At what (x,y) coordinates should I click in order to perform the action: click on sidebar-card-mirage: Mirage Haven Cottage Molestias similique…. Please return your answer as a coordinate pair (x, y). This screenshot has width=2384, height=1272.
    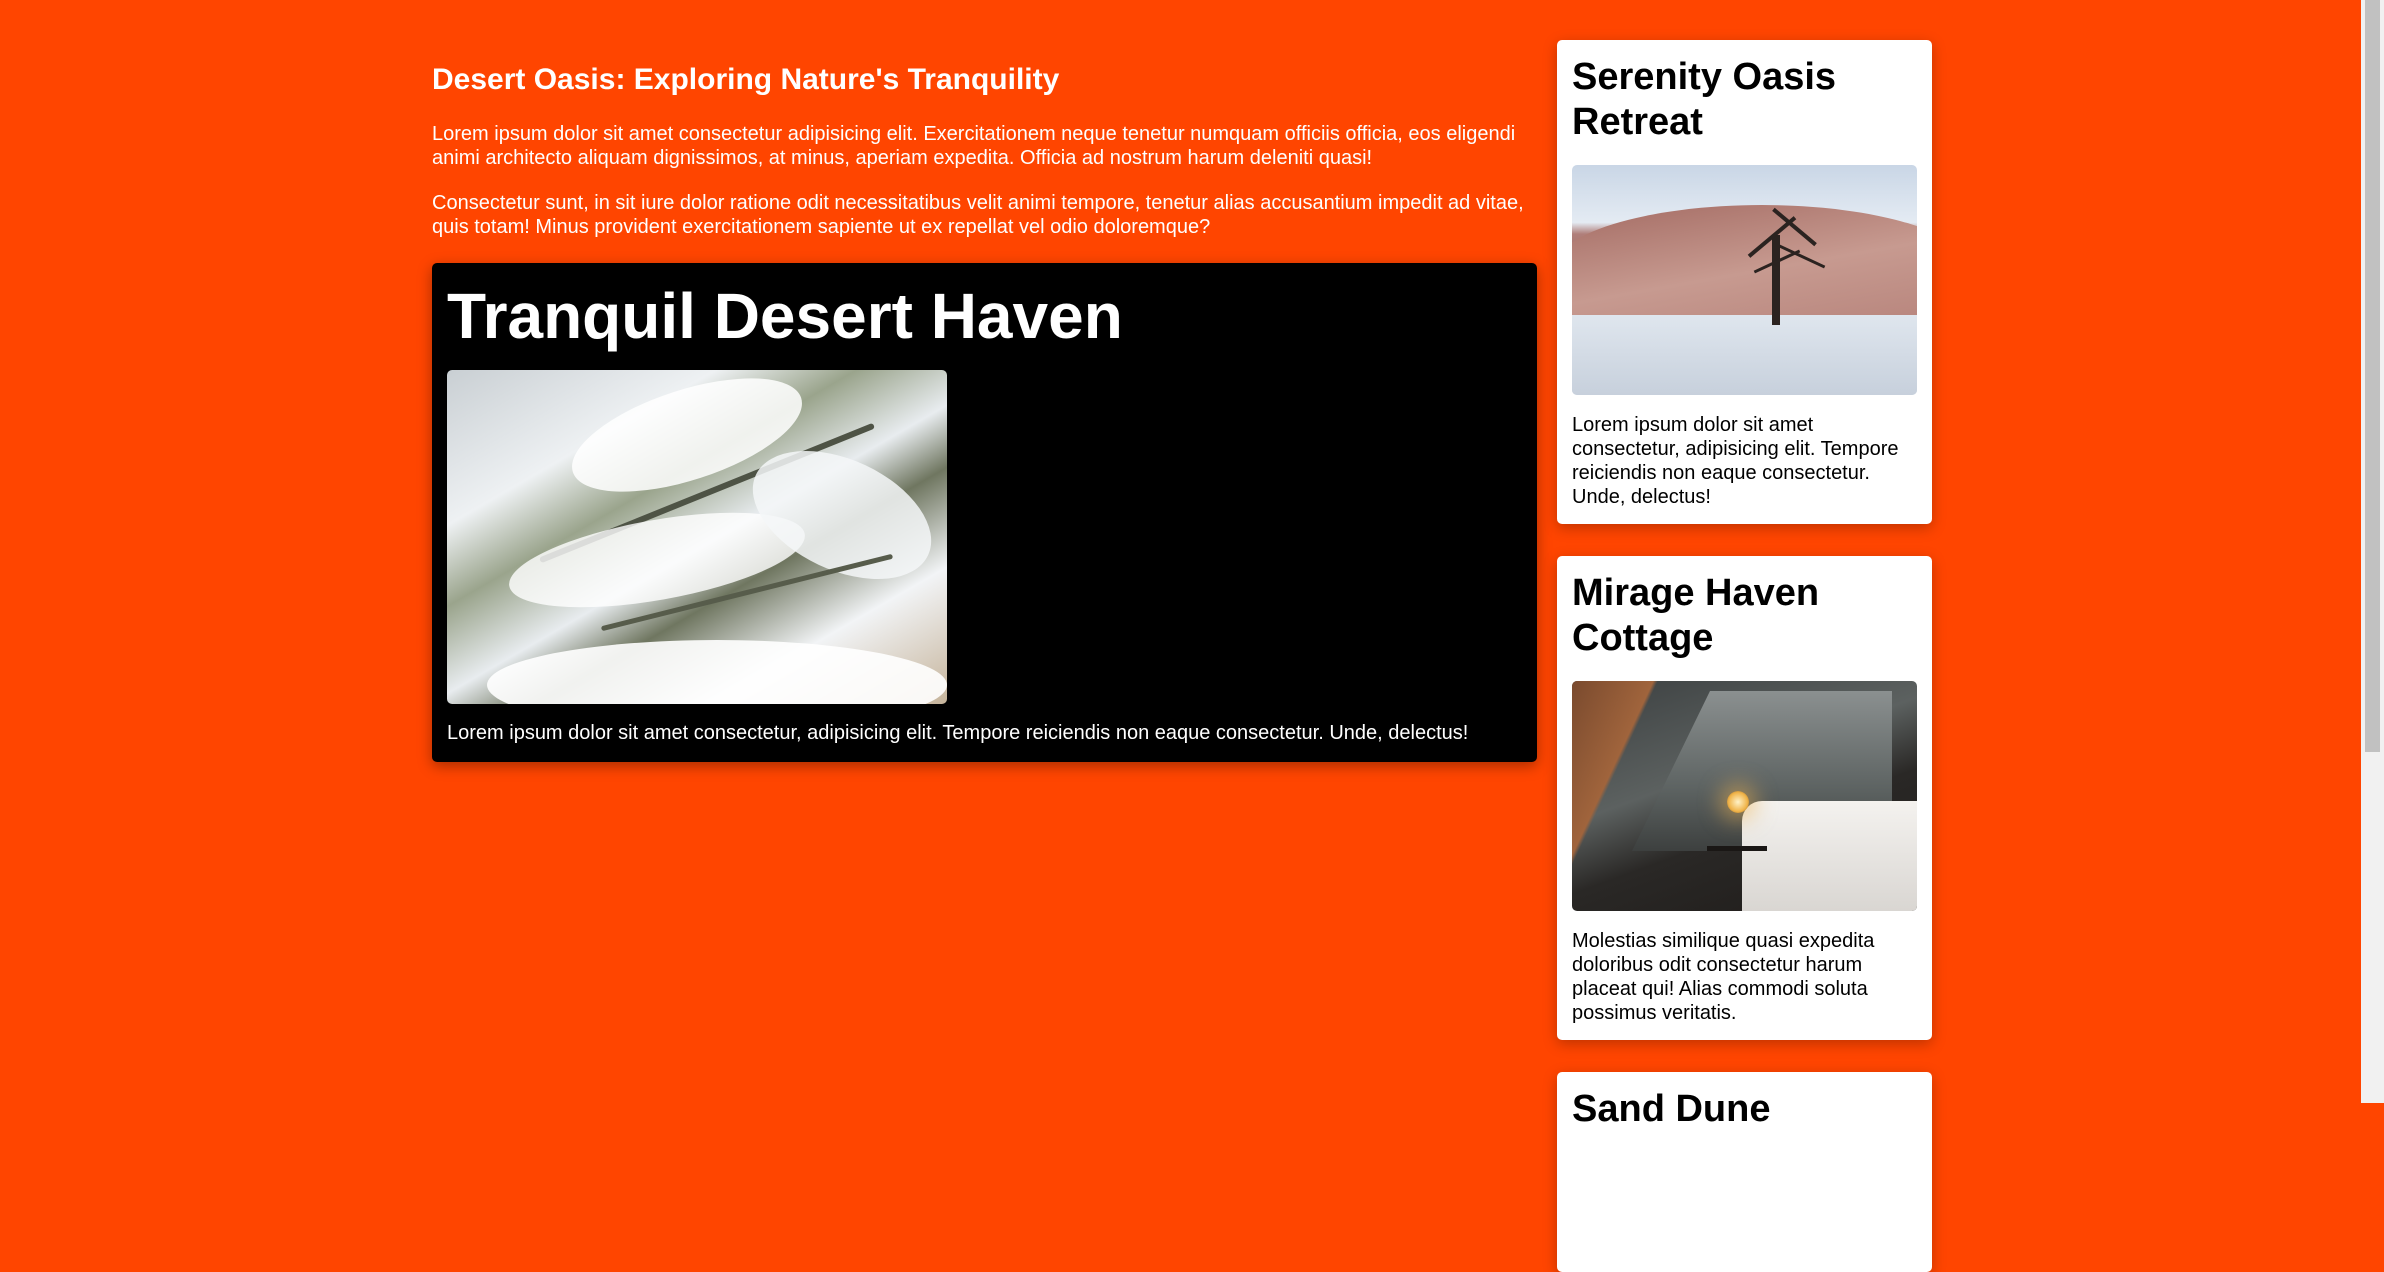
    Looking at the image, I should click on (1744, 798).